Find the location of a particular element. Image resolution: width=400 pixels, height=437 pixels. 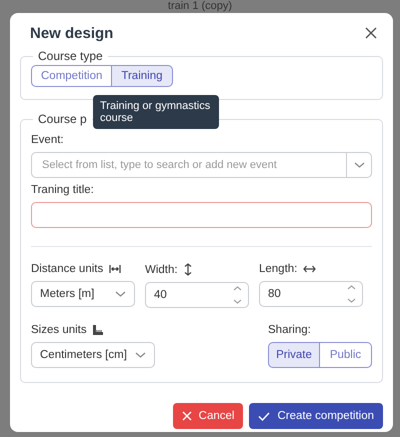

event-input-field: Select from list, type to search or add new event is located at coordinates (193, 165).